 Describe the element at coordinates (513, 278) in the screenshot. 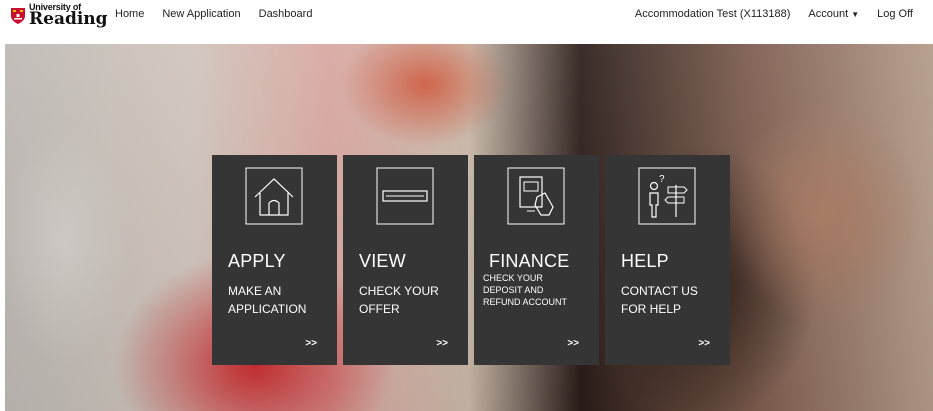

I see `finance-subtitle-line1: CHECK YOUR` at that location.